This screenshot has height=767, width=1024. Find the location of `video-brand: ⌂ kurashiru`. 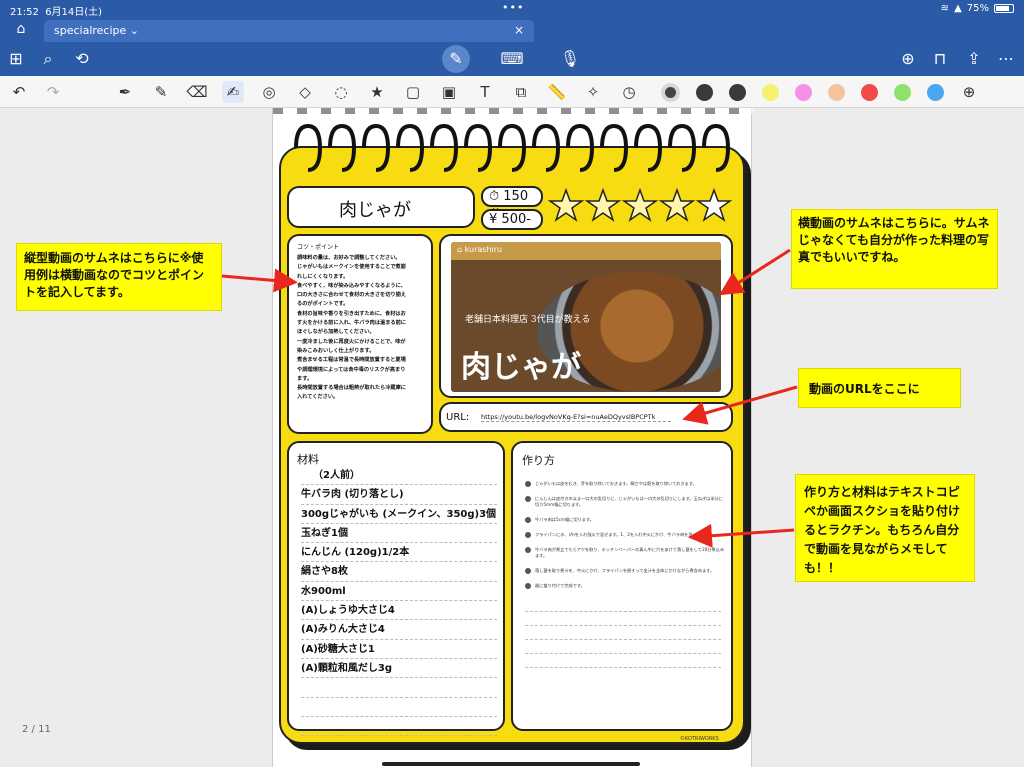

video-brand: ⌂ kurashiru is located at coordinates (586, 251).